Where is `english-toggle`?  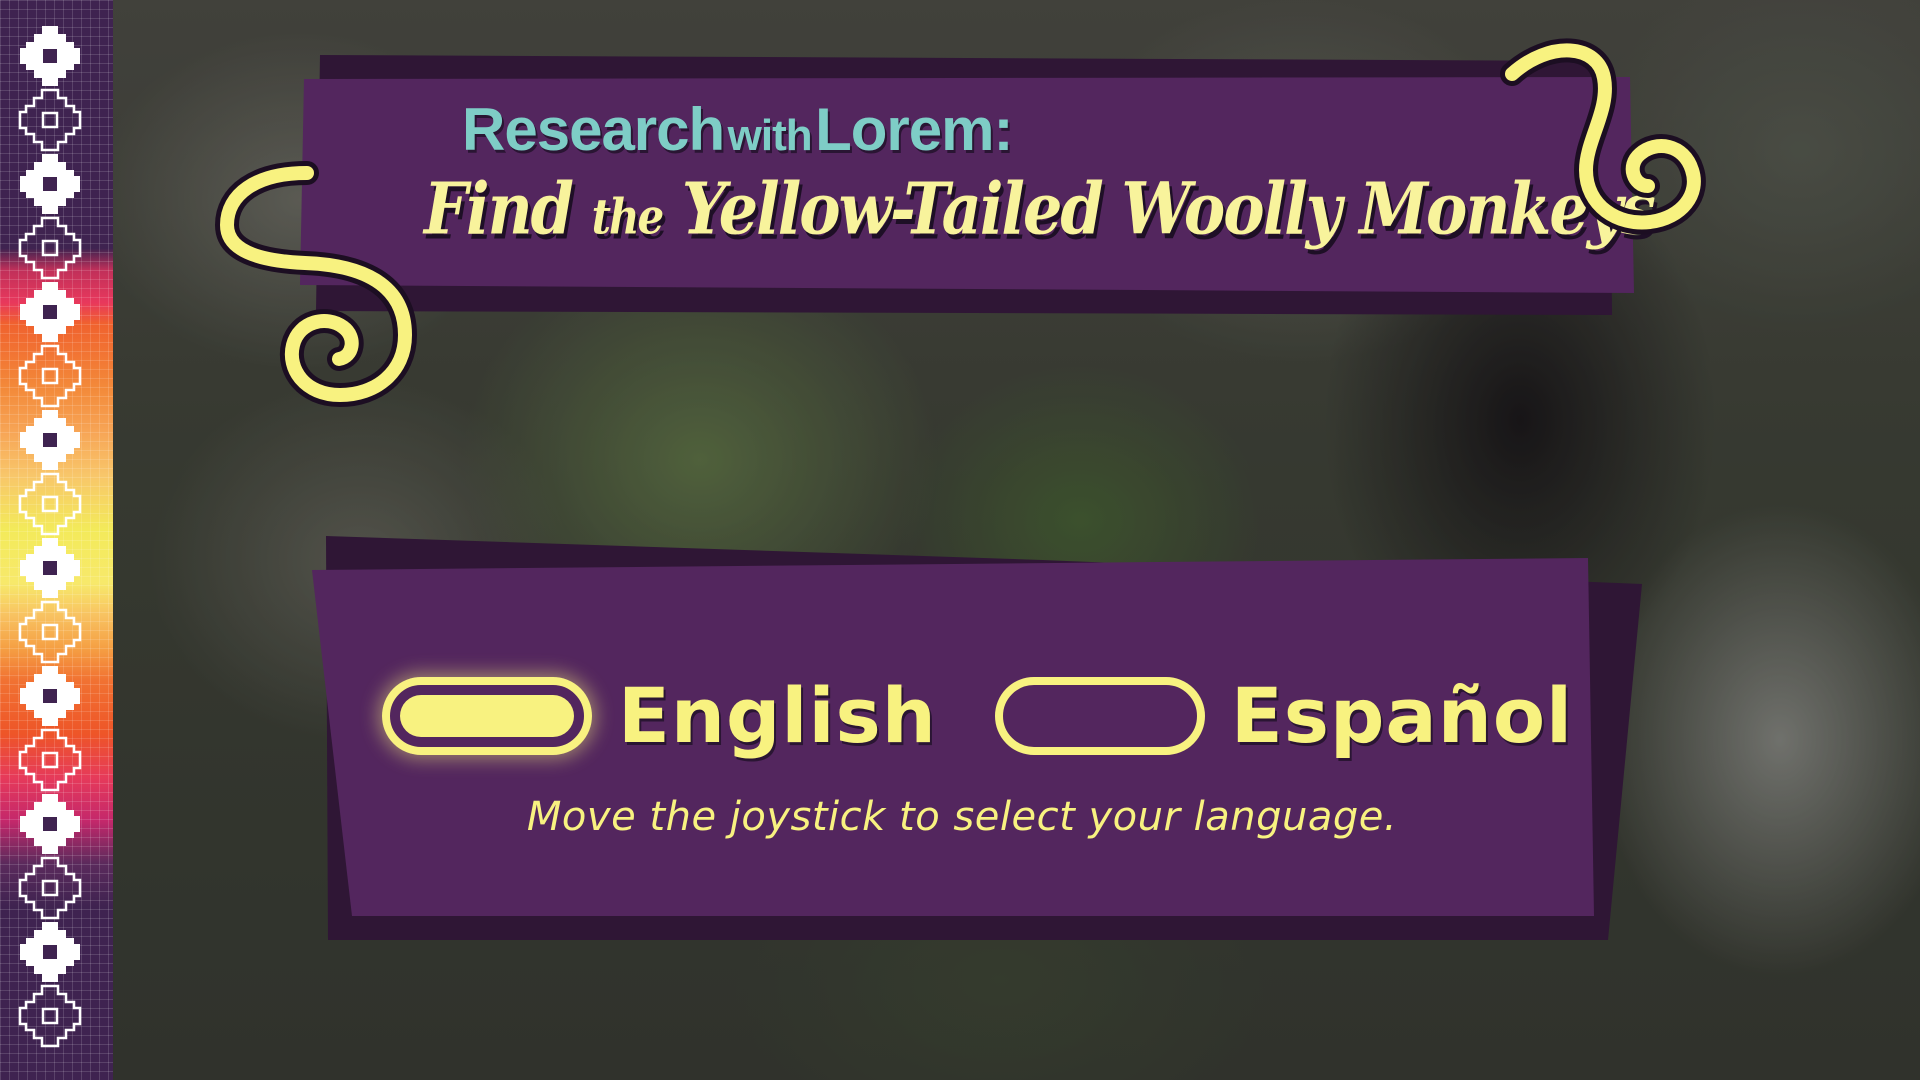 english-toggle is located at coordinates (487, 715).